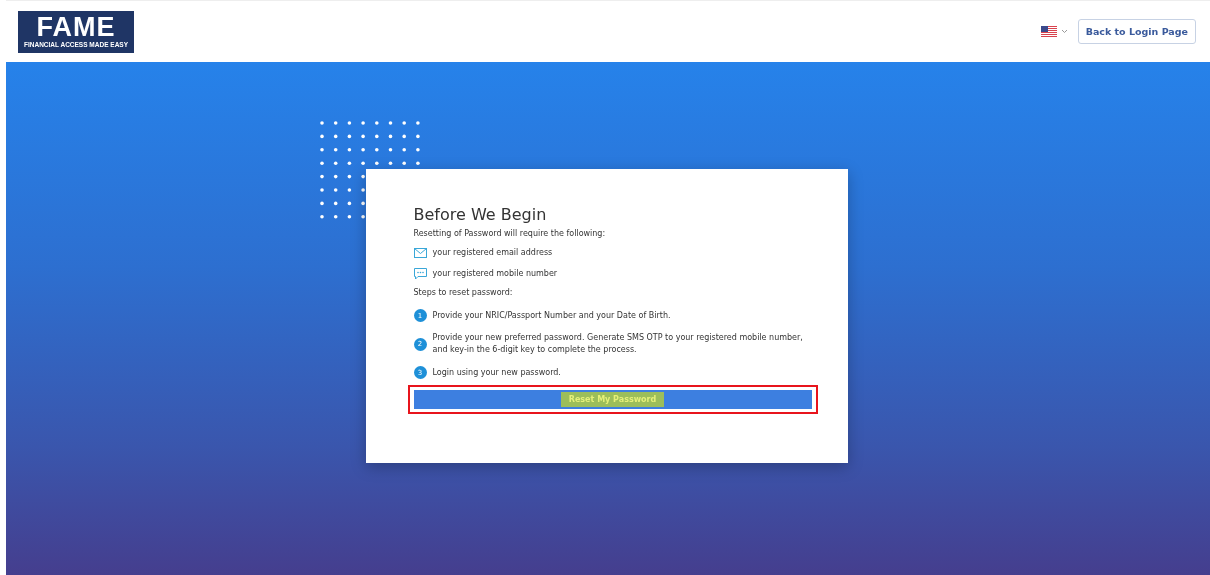 The image size is (1210, 575). I want to click on step-text: Login using your new password., so click(496, 372).